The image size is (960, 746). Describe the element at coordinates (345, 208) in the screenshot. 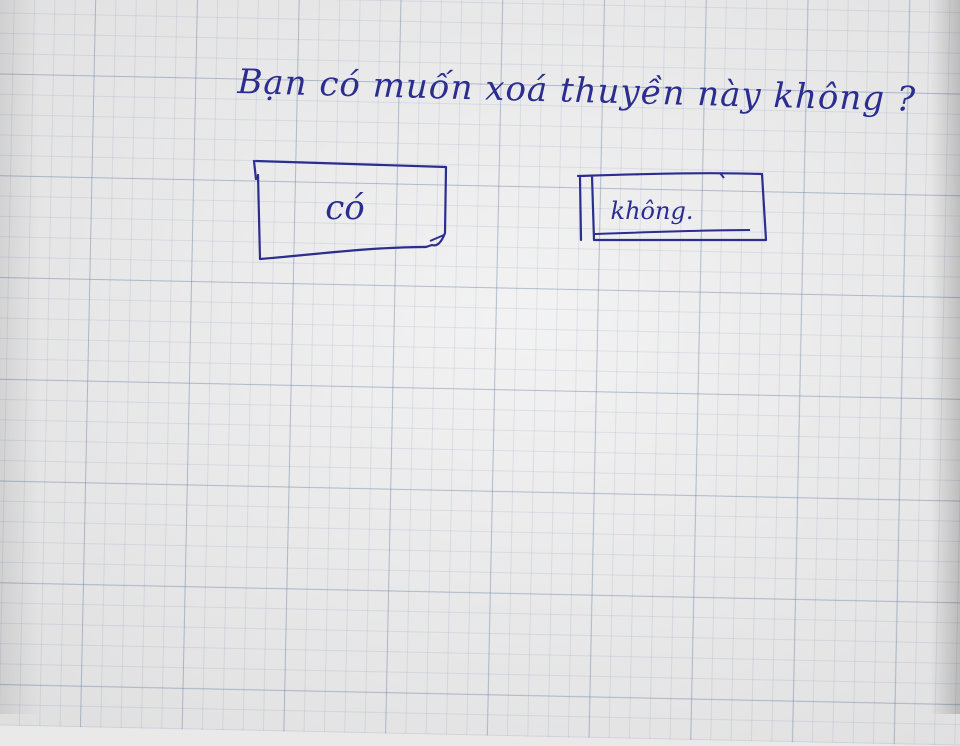

I see `yes-button-label: có` at that location.